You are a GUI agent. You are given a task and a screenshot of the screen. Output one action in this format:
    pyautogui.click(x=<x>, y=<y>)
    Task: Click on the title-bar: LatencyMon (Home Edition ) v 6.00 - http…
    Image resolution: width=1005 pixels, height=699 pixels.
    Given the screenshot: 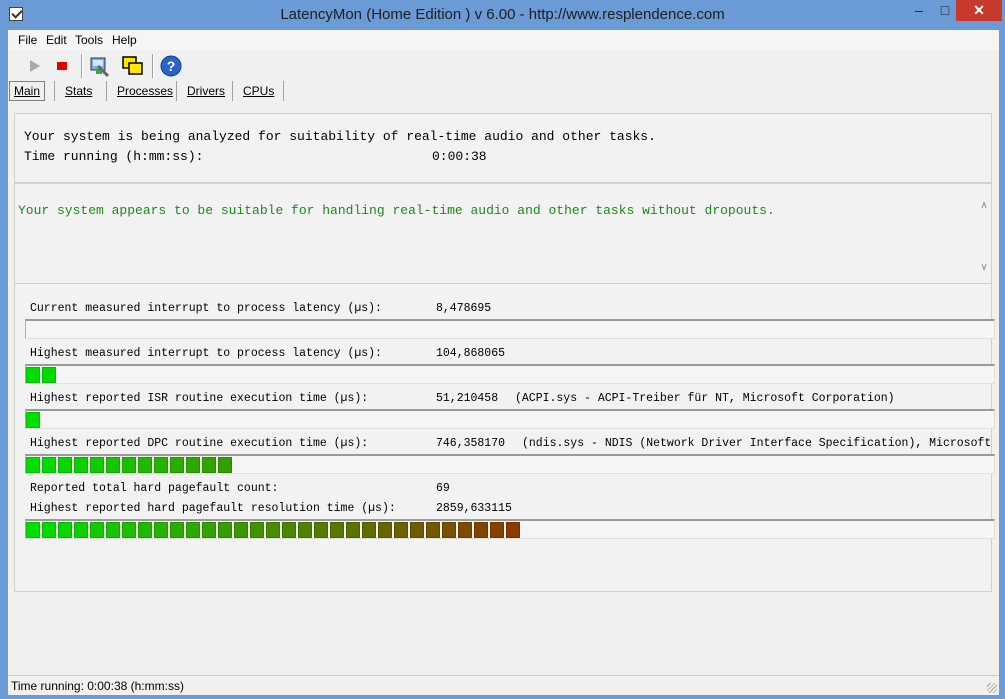 What is the action you would take?
    pyautogui.click(x=502, y=15)
    